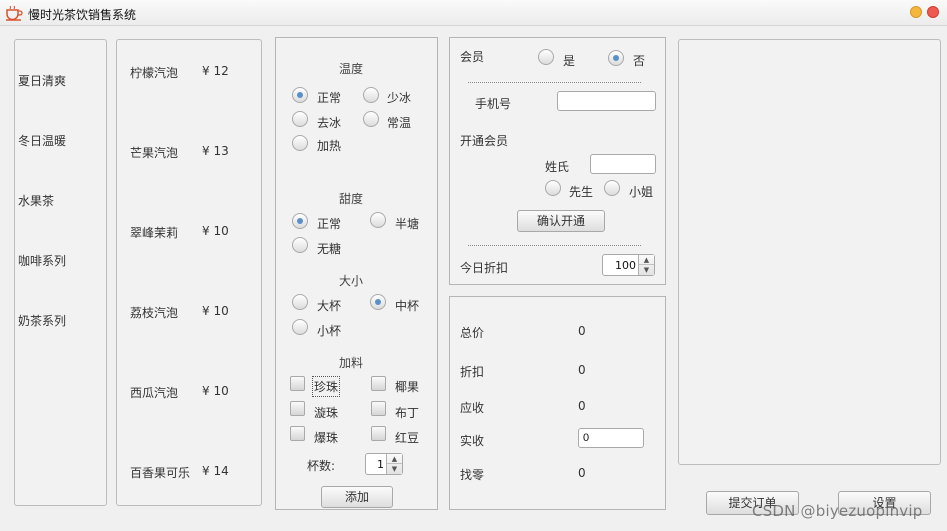  What do you see at coordinates (616, 58) in the screenshot?
I see `member-no-radio` at bounding box center [616, 58].